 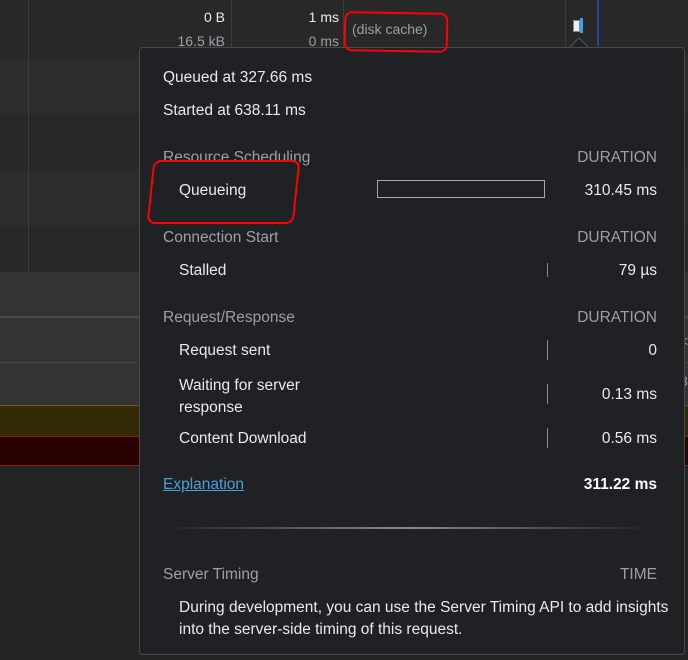 What do you see at coordinates (225, 350) in the screenshot?
I see `timing-label-request-sent: Request sent` at bounding box center [225, 350].